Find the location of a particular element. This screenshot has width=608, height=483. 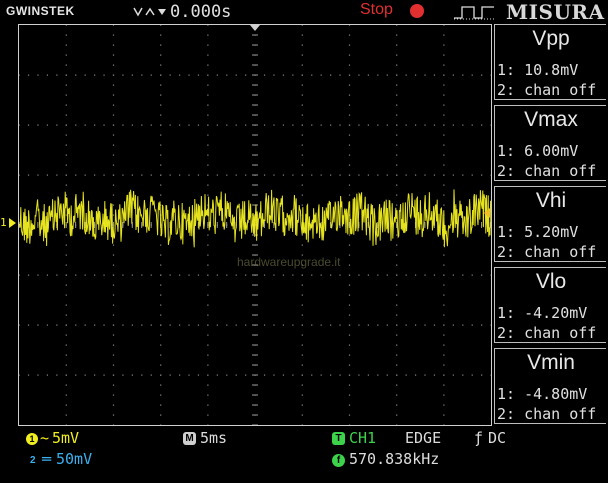

measure-slot-vmin: Vmin 1: -4.80mV 2: chan off is located at coordinates (550, 386).